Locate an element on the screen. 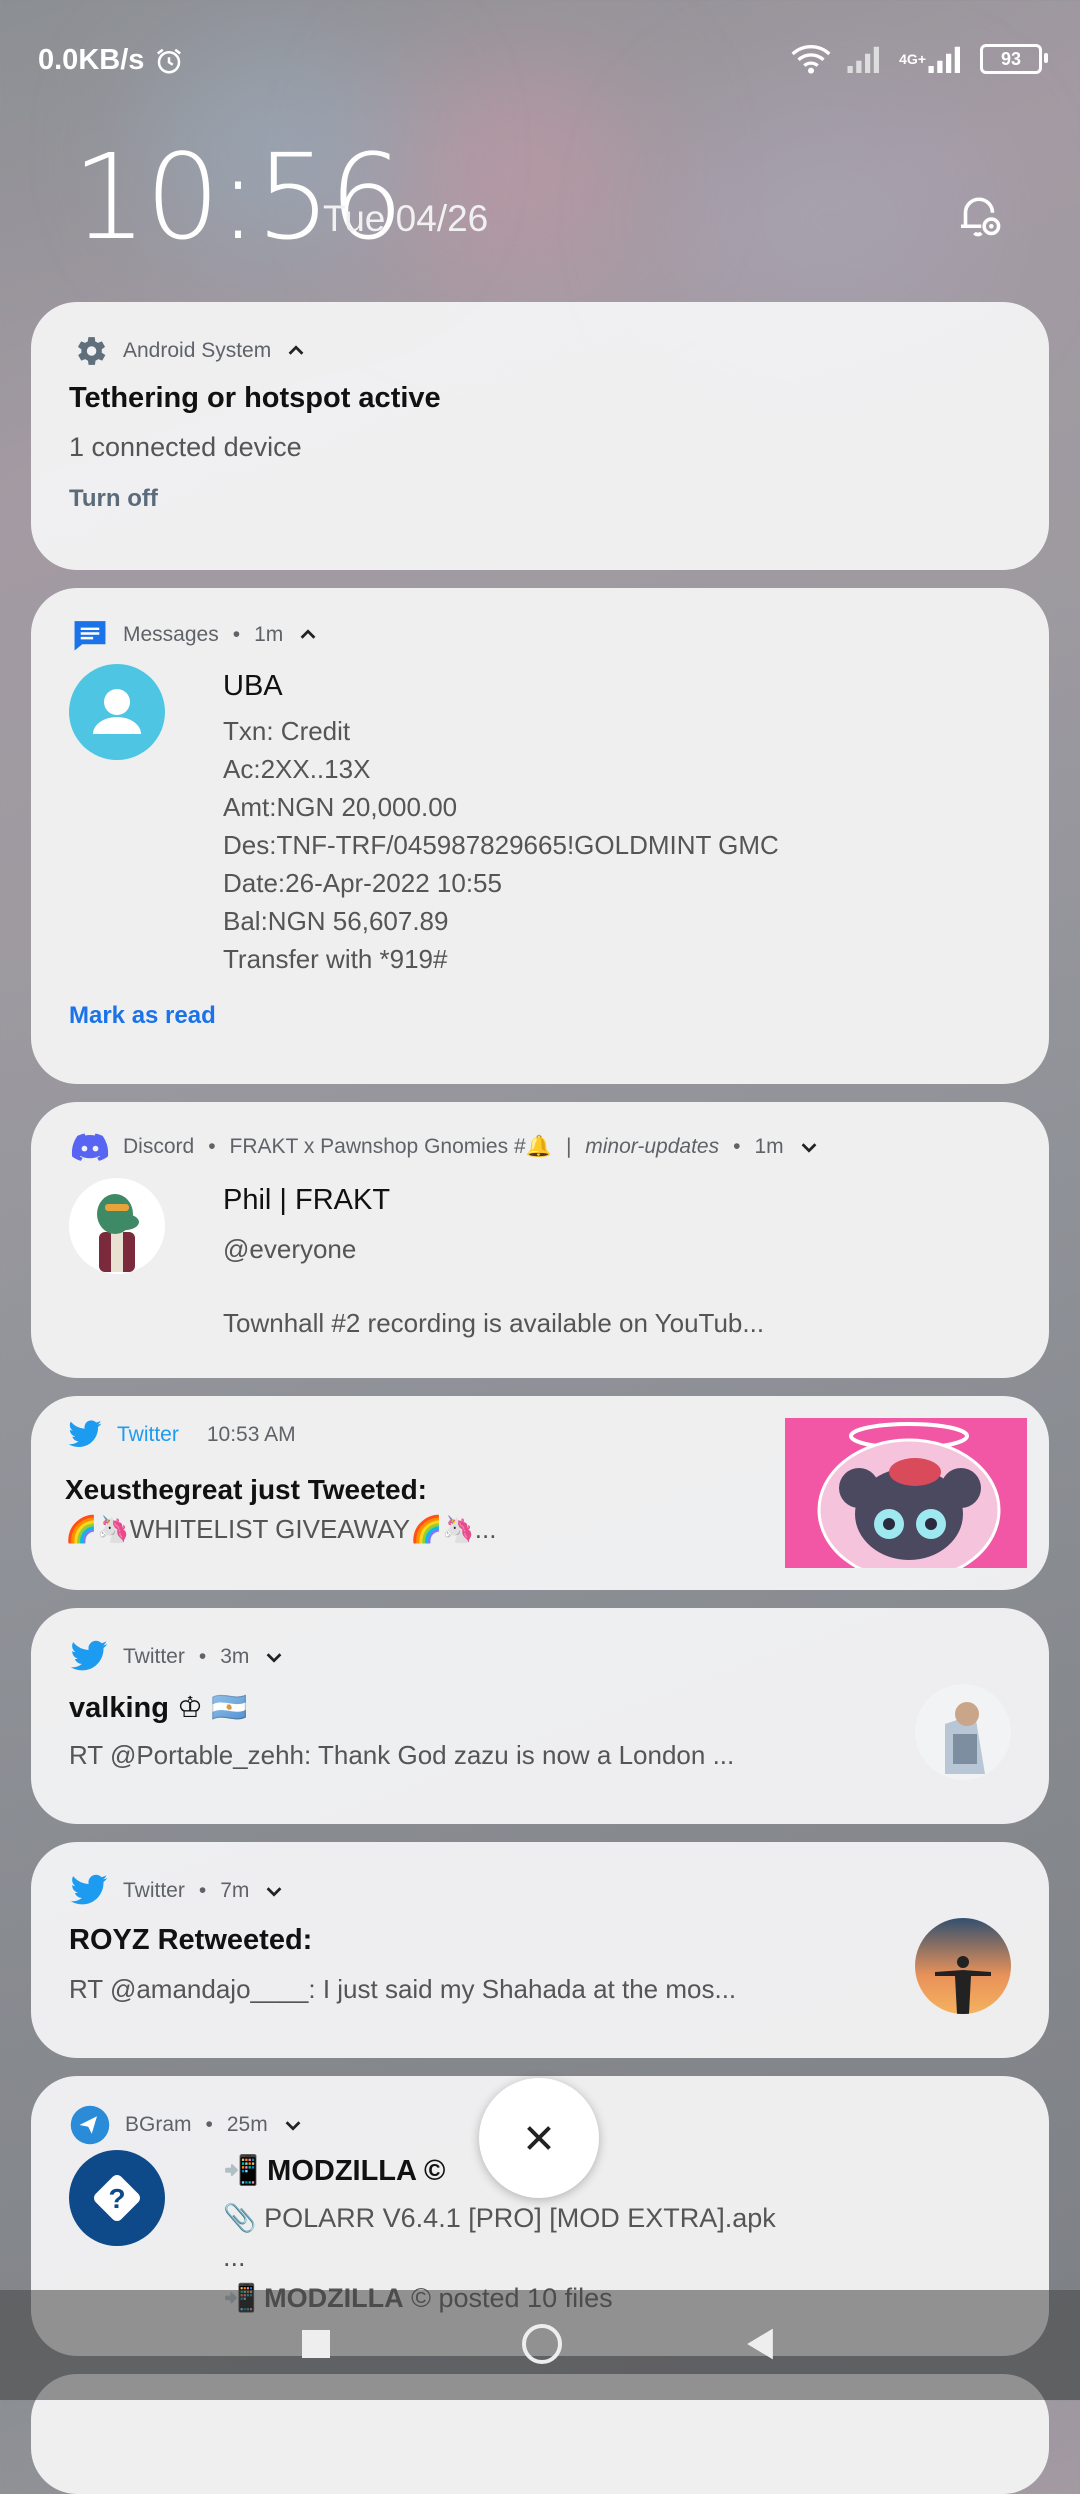 This screenshot has height=2494, width=1080. recents-button is located at coordinates (316, 2344).